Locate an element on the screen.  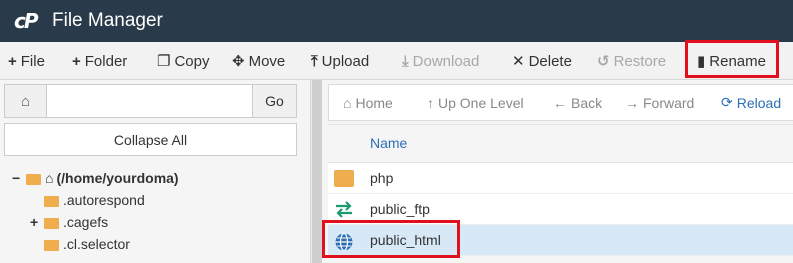
back-button: ← Back is located at coordinates (577, 102).